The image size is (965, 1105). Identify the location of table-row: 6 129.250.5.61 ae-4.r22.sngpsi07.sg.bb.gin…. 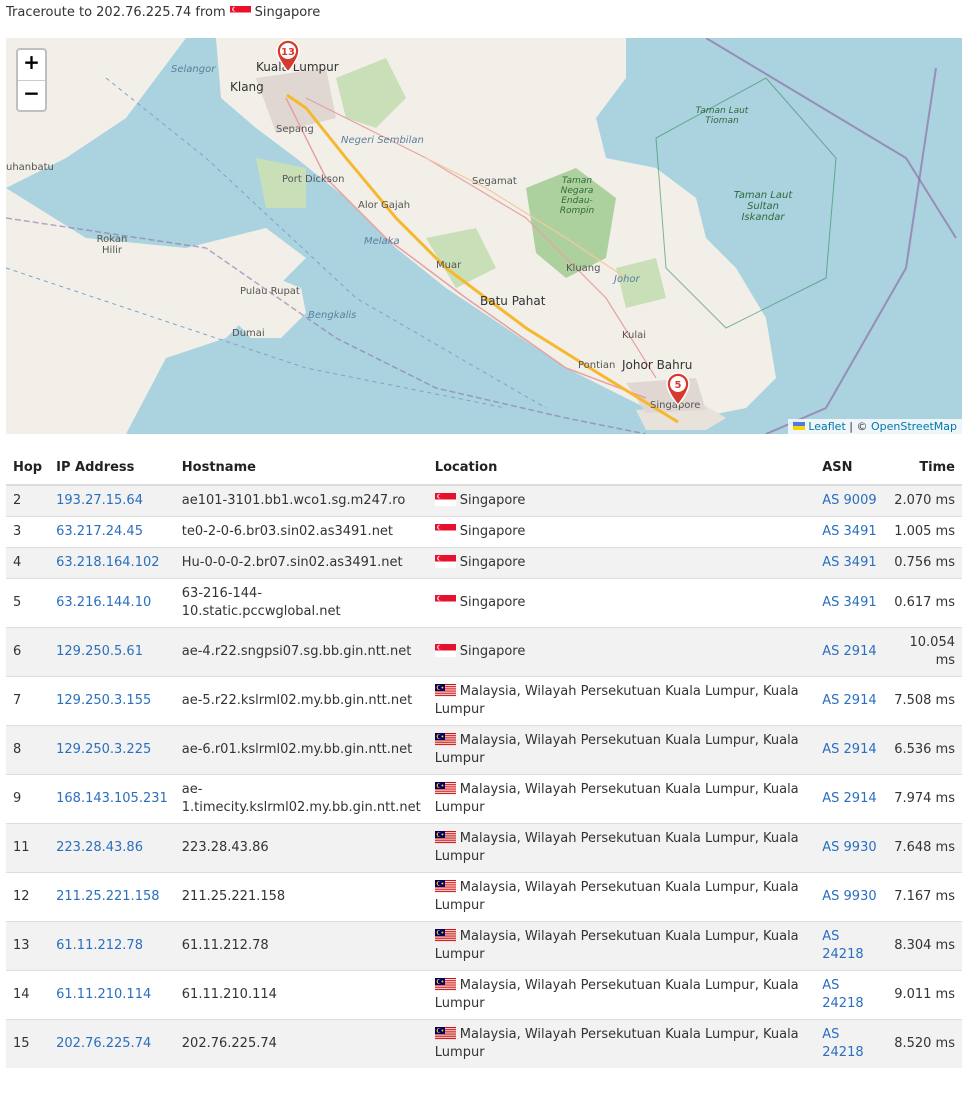
(484, 652).